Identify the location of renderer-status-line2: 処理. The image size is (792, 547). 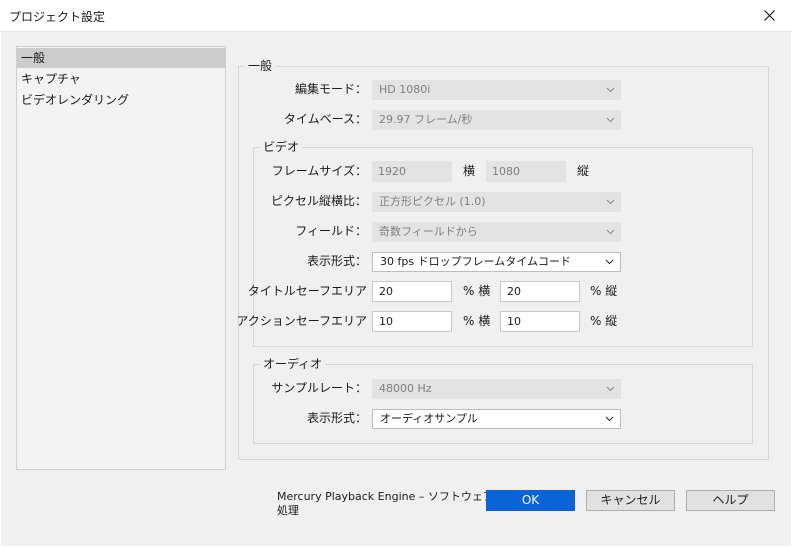
(288, 510).